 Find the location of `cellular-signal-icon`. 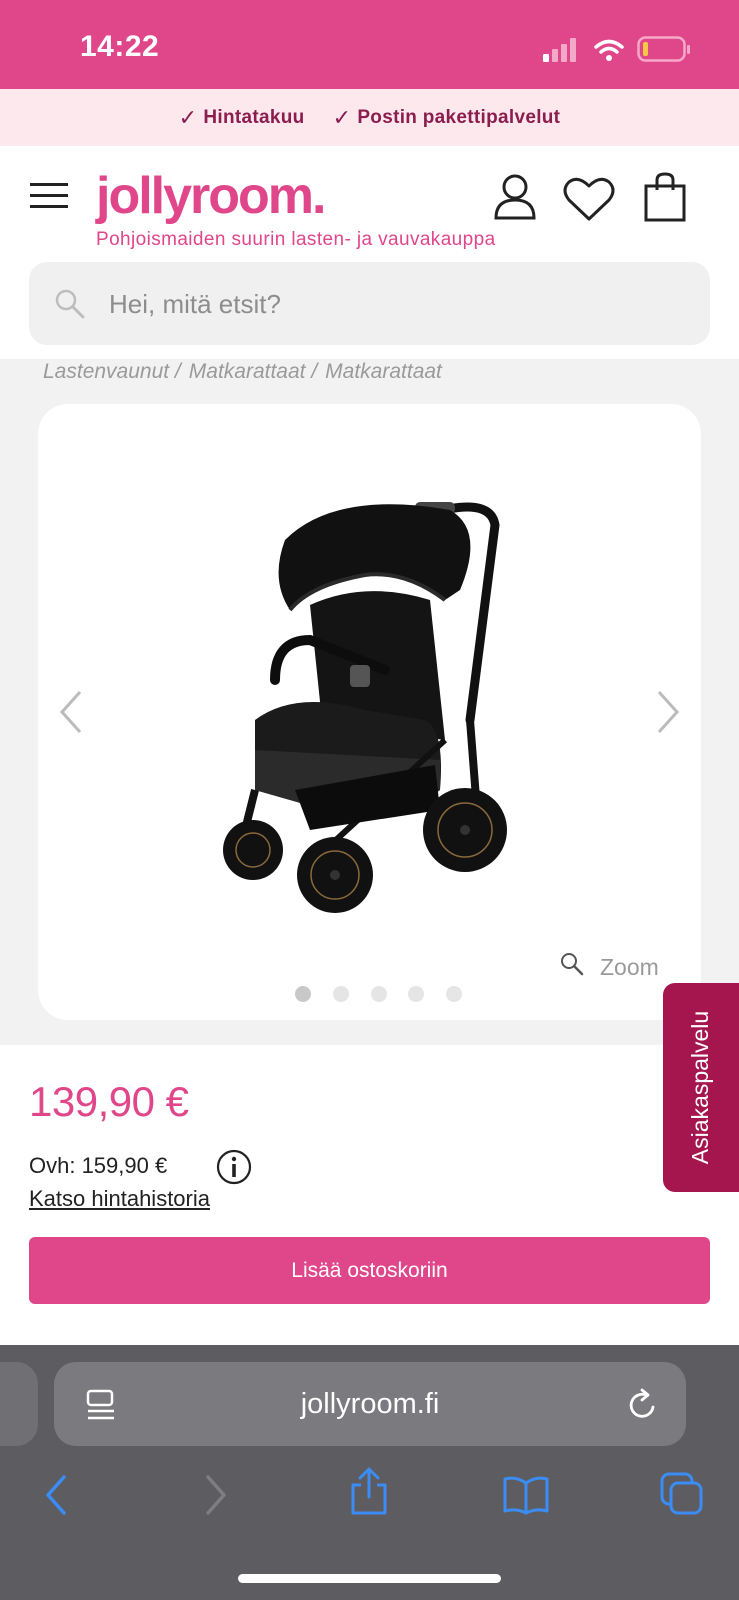

cellular-signal-icon is located at coordinates (559, 50).